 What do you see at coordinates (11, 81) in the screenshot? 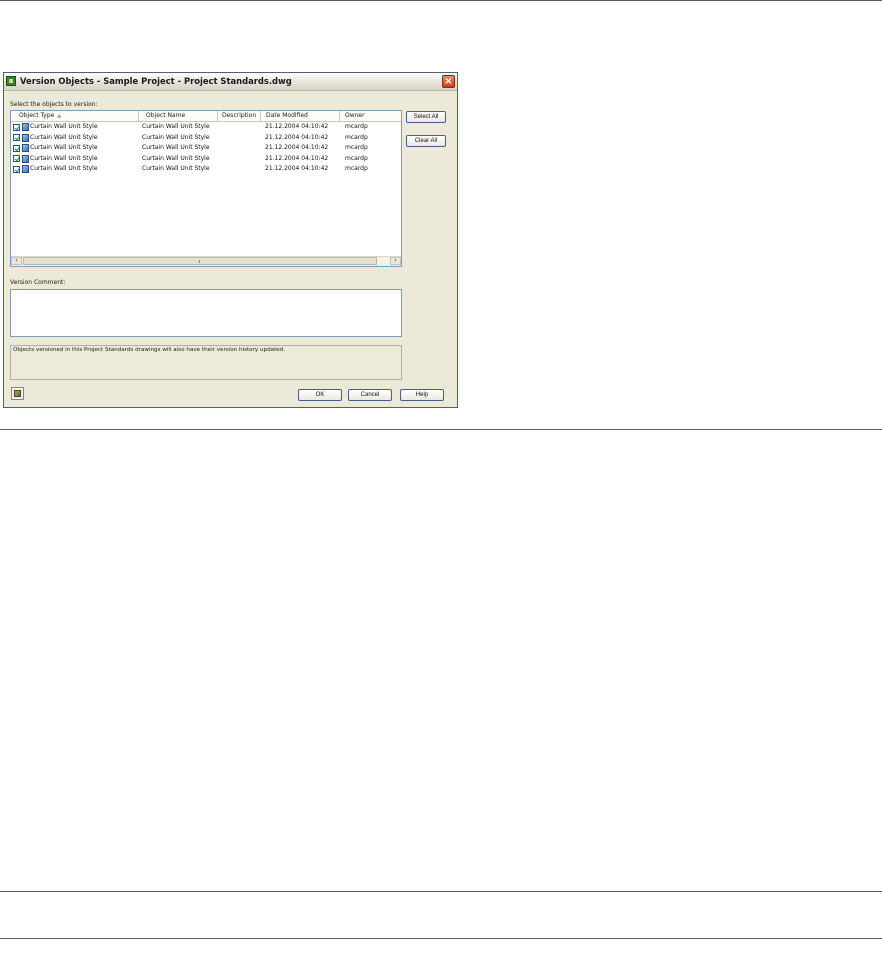
I see `app-icon` at bounding box center [11, 81].